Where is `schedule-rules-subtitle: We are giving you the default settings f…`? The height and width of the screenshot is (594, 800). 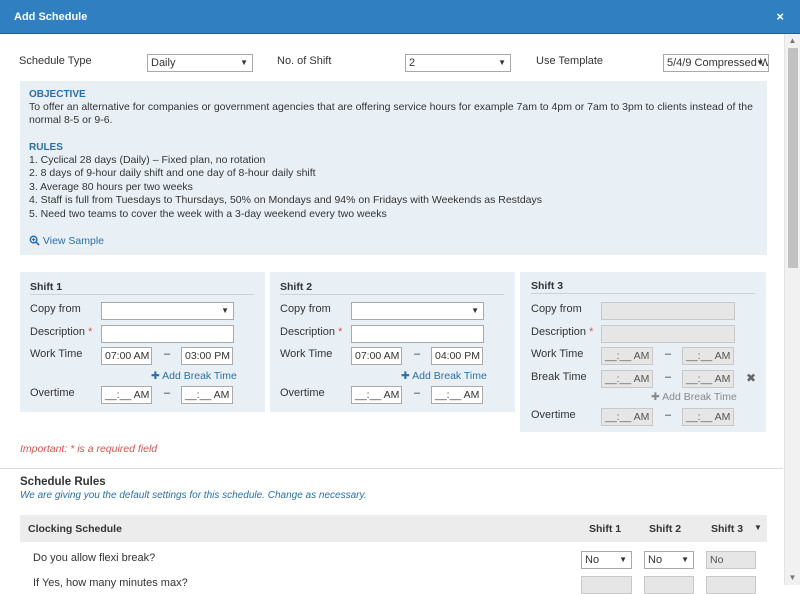
schedule-rules-subtitle: We are giving you the default settings f… is located at coordinates (193, 495).